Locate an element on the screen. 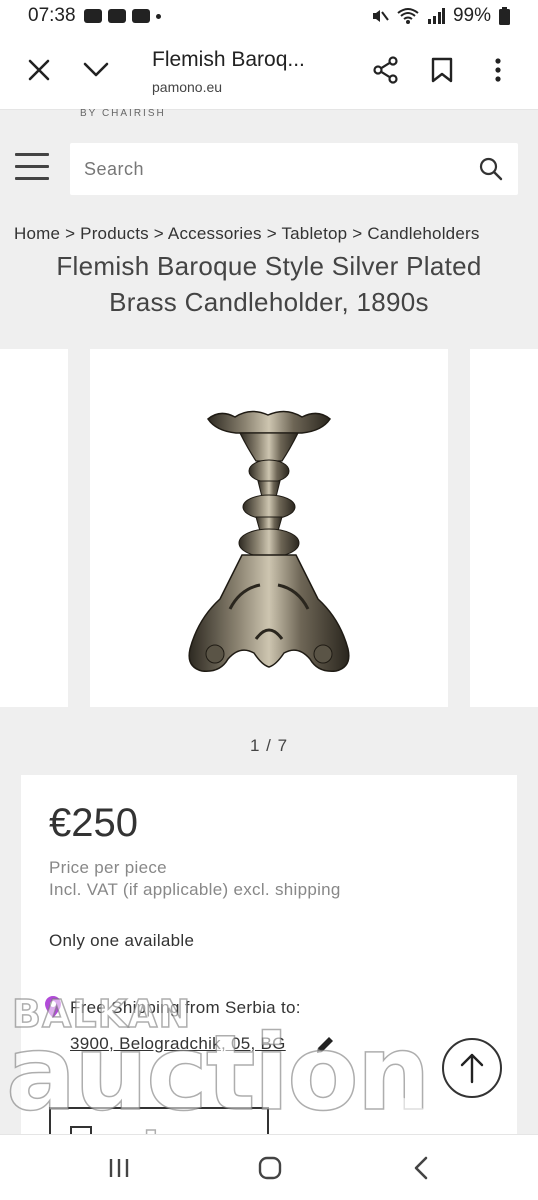 The image size is (538, 1200). gallery-notification-icon is located at coordinates (92, 16).